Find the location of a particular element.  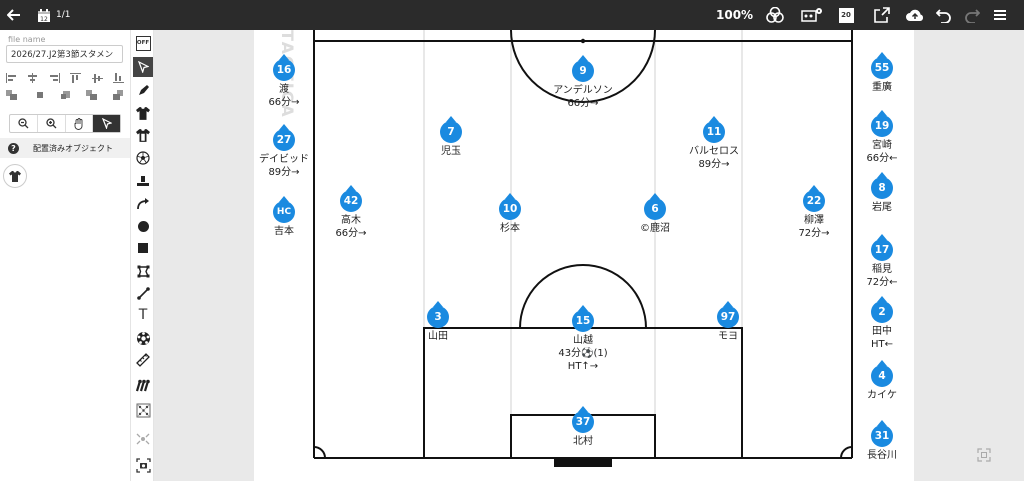

pattern-tool is located at coordinates (143, 439).